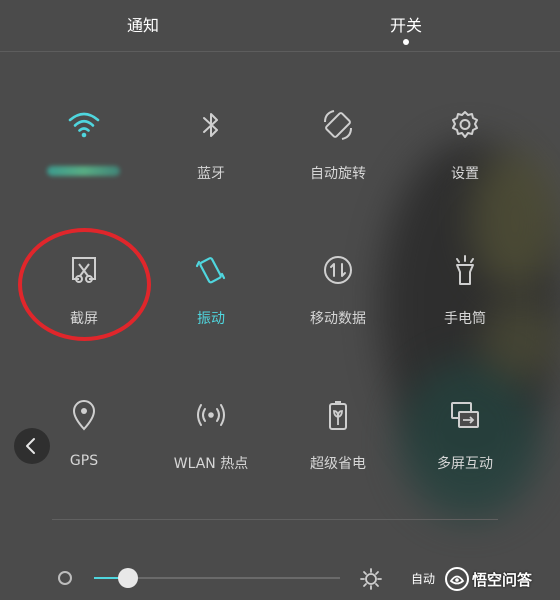  I want to click on watermark: 悟空问答, so click(499, 579).